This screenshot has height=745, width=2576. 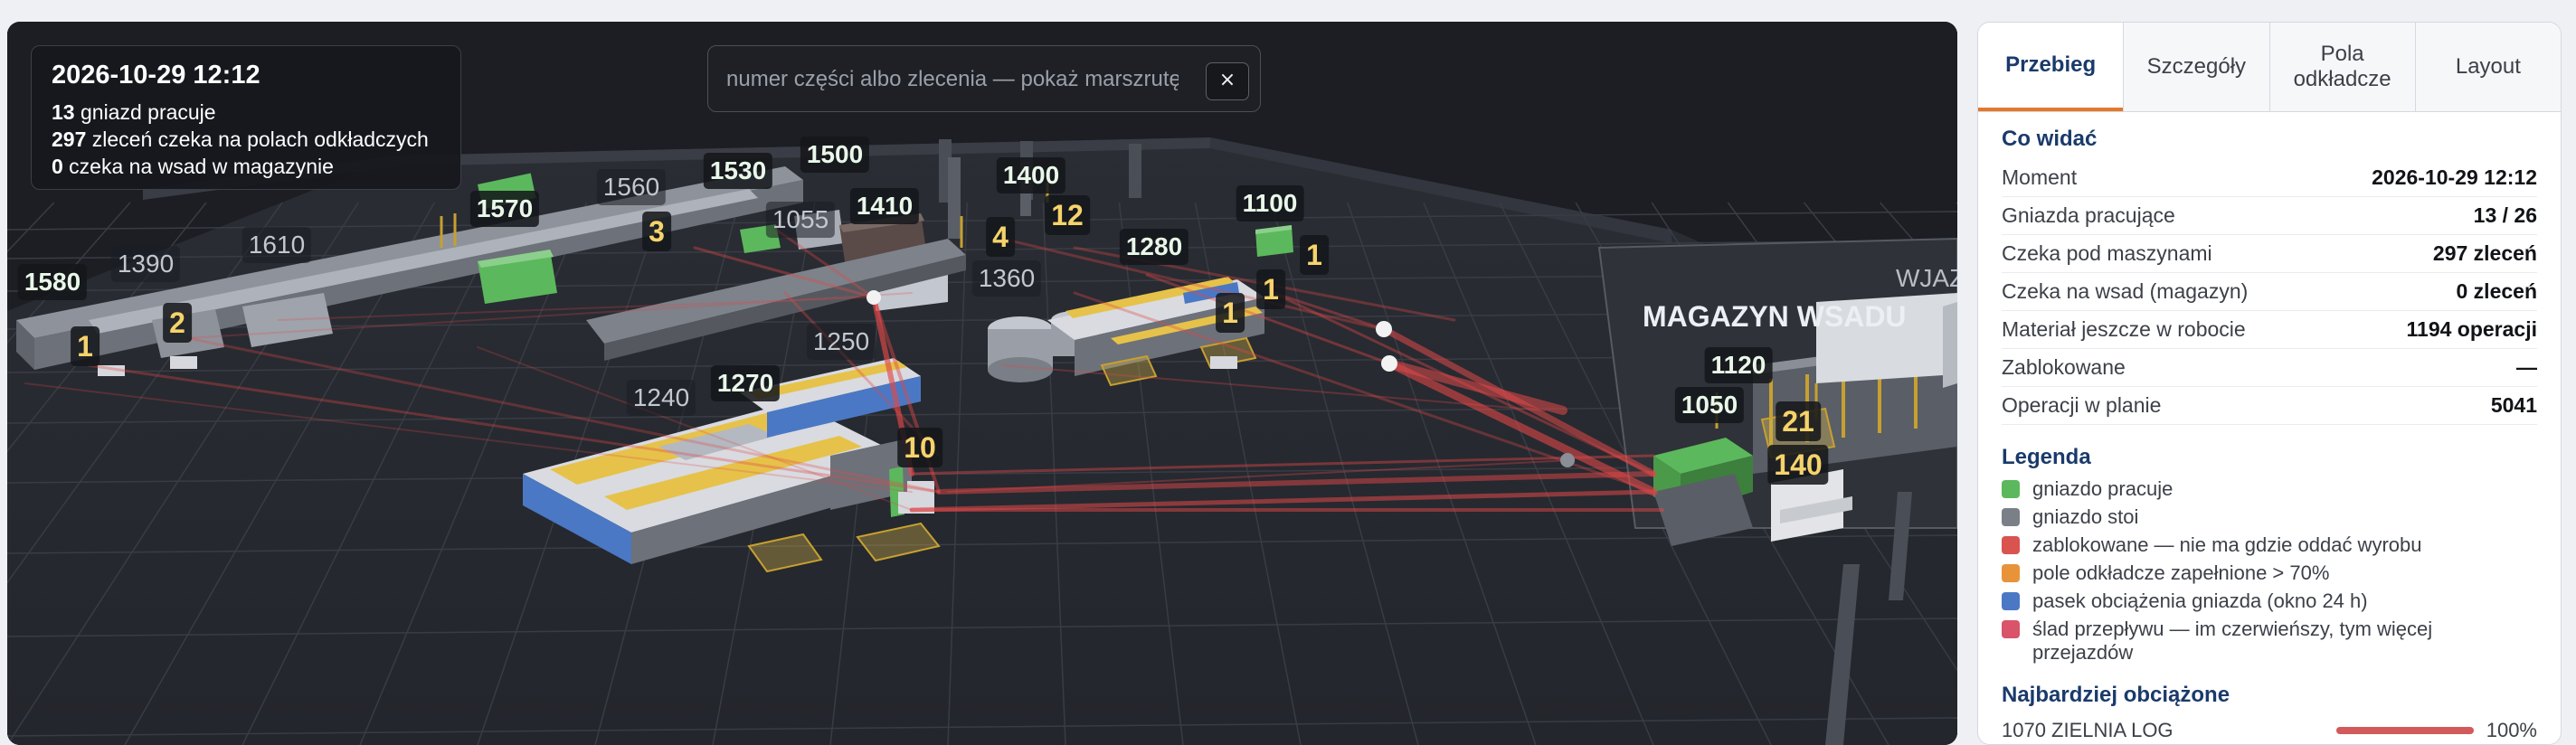 I want to click on busiest-value: 100%, so click(x=2511, y=730).